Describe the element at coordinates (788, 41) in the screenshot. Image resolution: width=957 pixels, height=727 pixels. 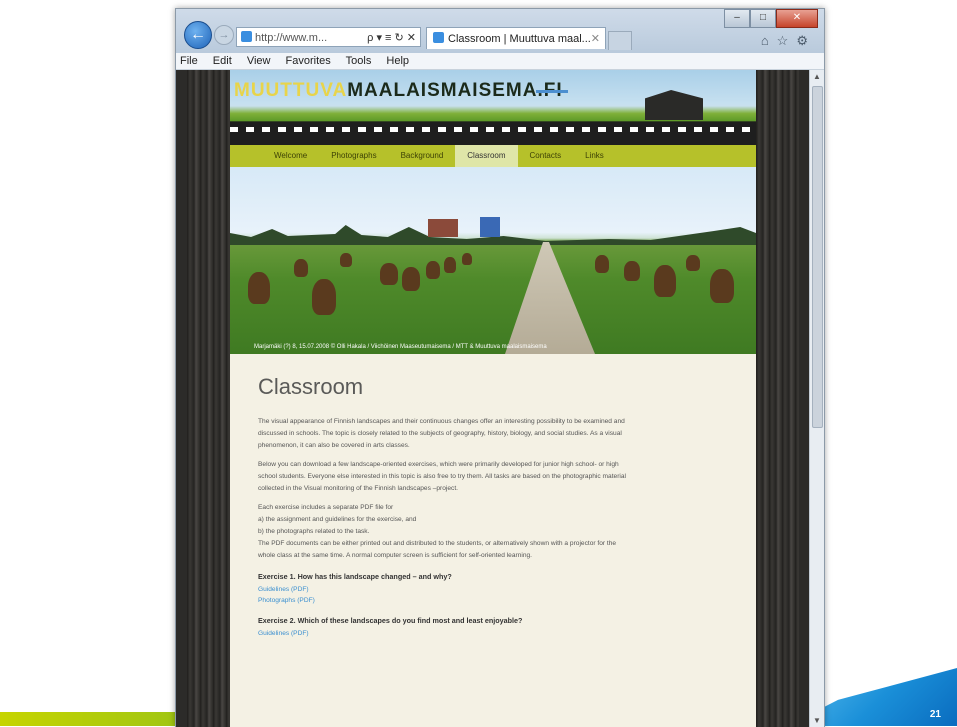
I see `home-favorites-settings-icon: ⌂☆⚙` at that location.